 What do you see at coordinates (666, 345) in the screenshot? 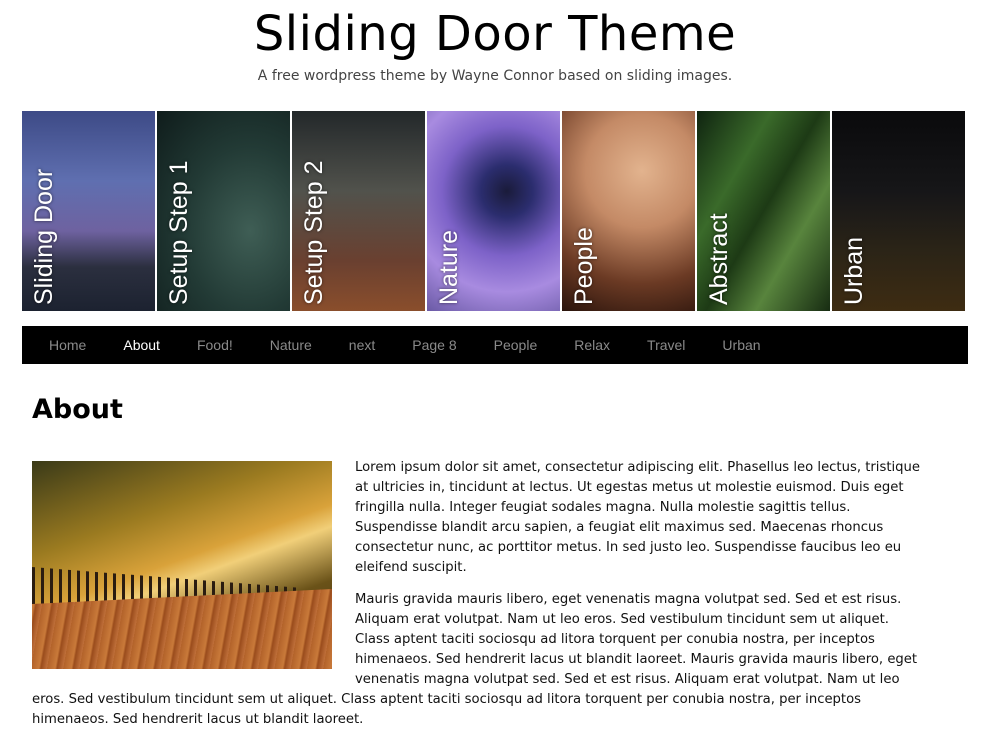
I see `nav-item-travel: Travel` at bounding box center [666, 345].